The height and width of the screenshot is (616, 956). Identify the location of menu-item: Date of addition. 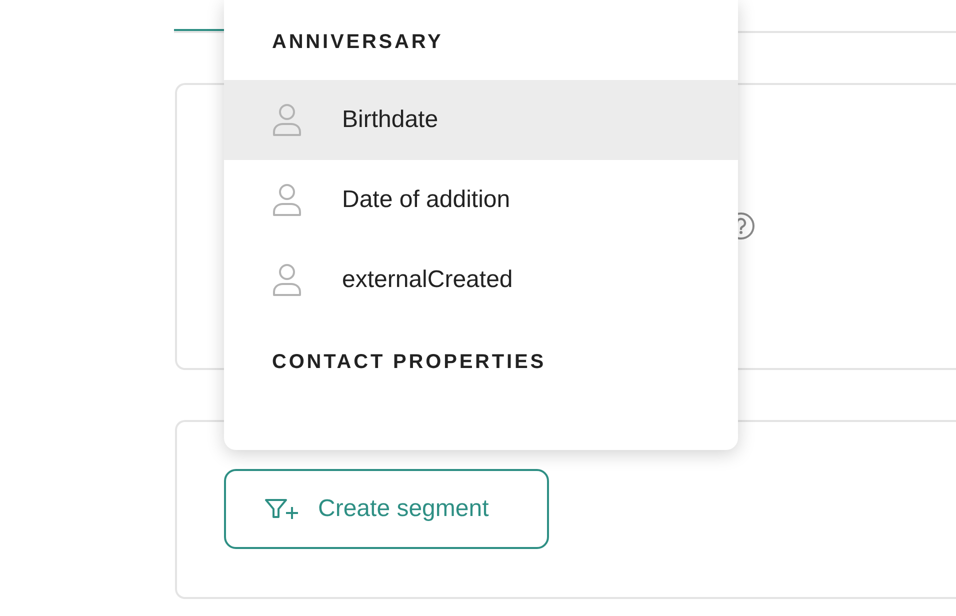
(481, 200).